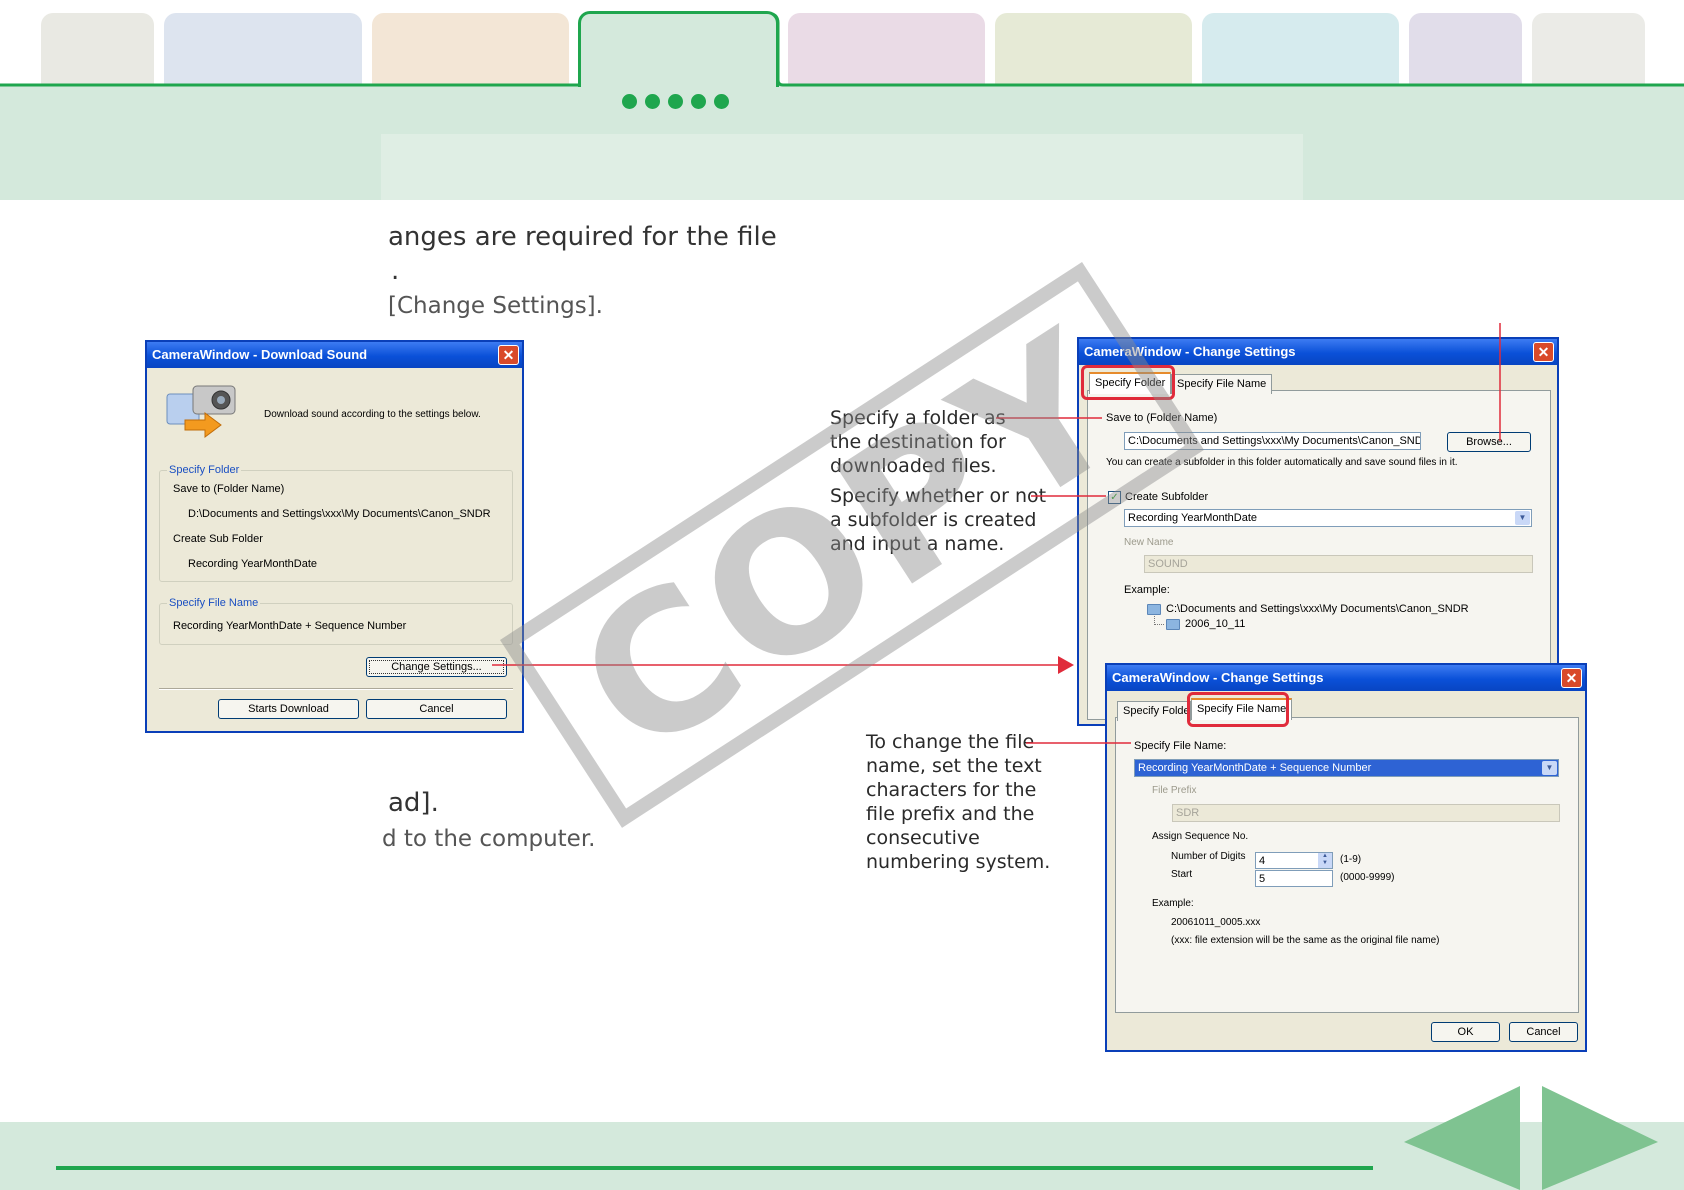 This screenshot has height=1190, width=1684. I want to click on example-value: 20061011_0005.xxx, so click(1216, 922).